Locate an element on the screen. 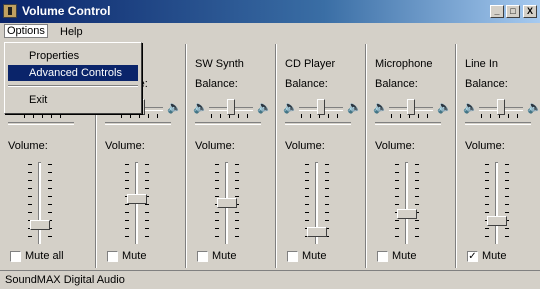 The image size is (540, 289). channel-pane: Microphone Balance: 🔈 🔈 Volume: Mute is located at coordinates (411, 156).